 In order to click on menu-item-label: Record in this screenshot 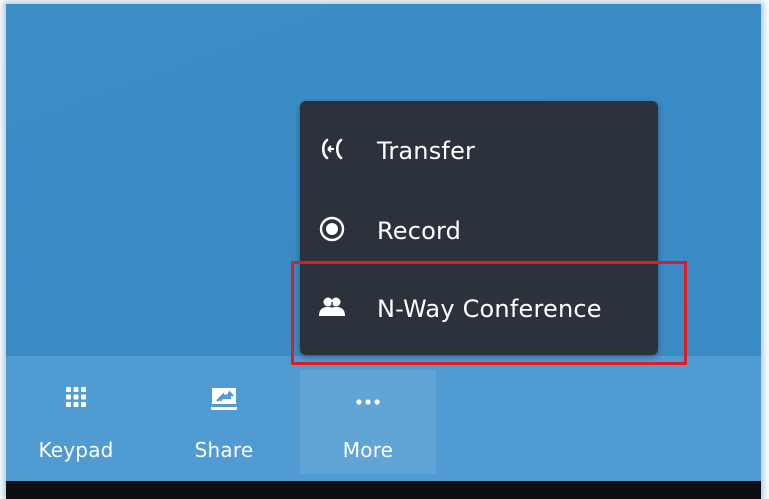, I will do `click(419, 231)`.